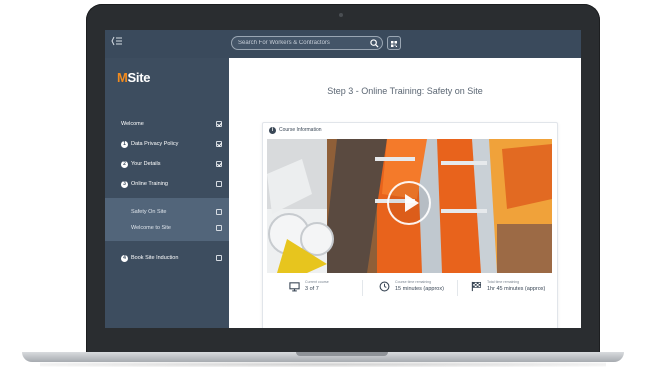  I want to click on sidebar-item-welcome: Welcome, so click(167, 125).